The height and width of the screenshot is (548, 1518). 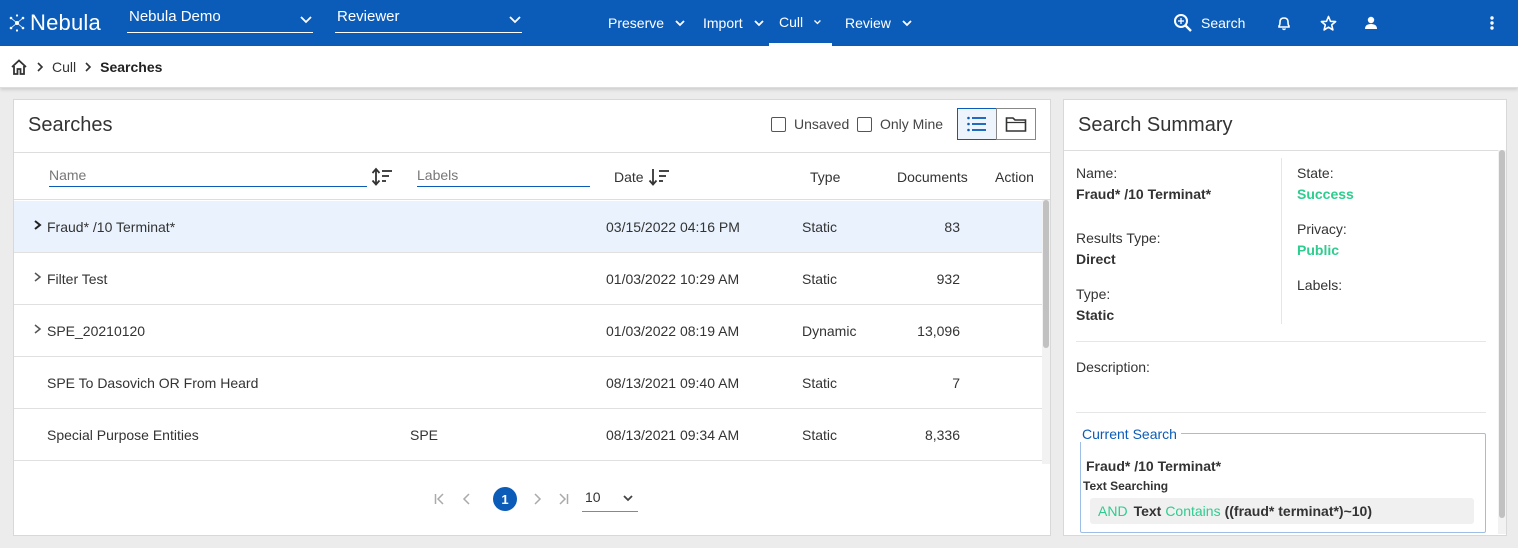 I want to click on type-column-header: Type, so click(x=825, y=177).